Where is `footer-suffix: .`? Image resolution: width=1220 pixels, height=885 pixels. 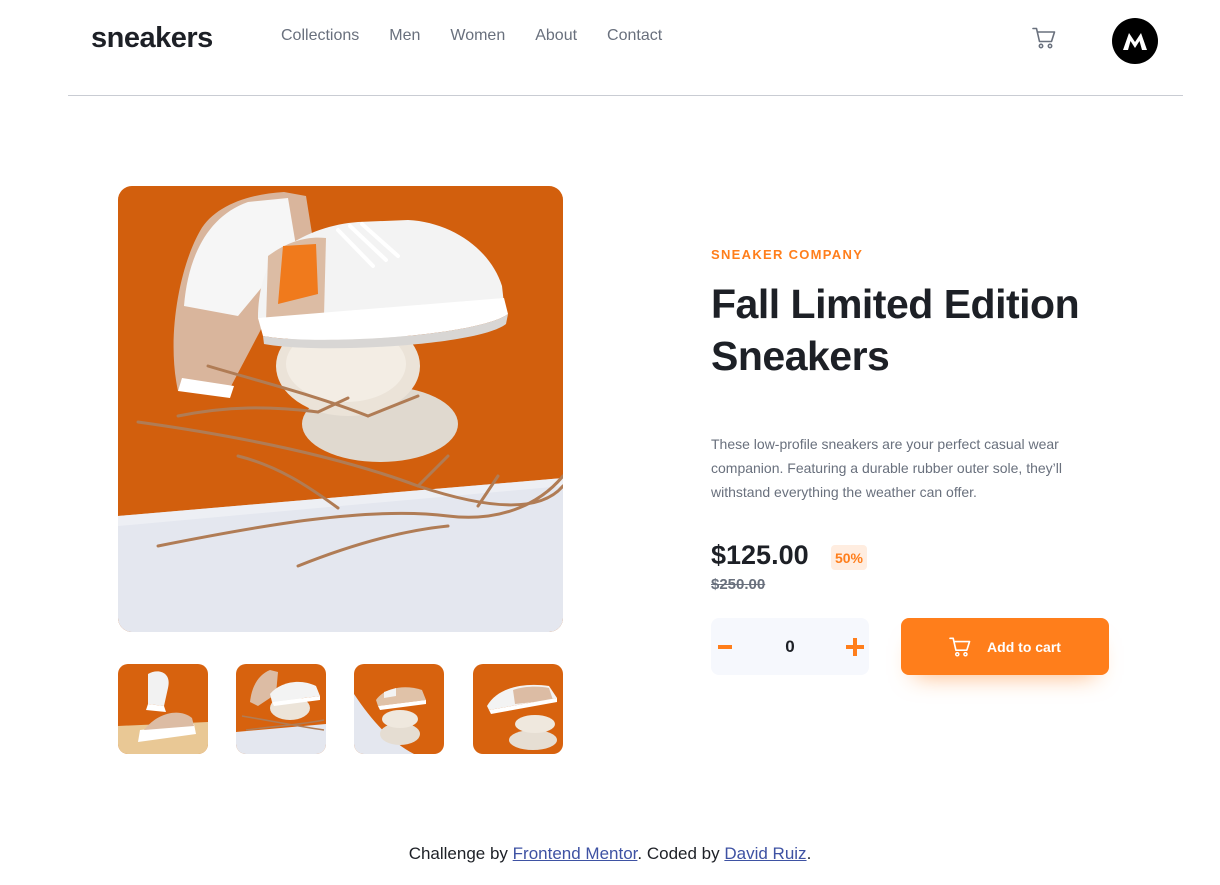
footer-suffix: . is located at coordinates (809, 853).